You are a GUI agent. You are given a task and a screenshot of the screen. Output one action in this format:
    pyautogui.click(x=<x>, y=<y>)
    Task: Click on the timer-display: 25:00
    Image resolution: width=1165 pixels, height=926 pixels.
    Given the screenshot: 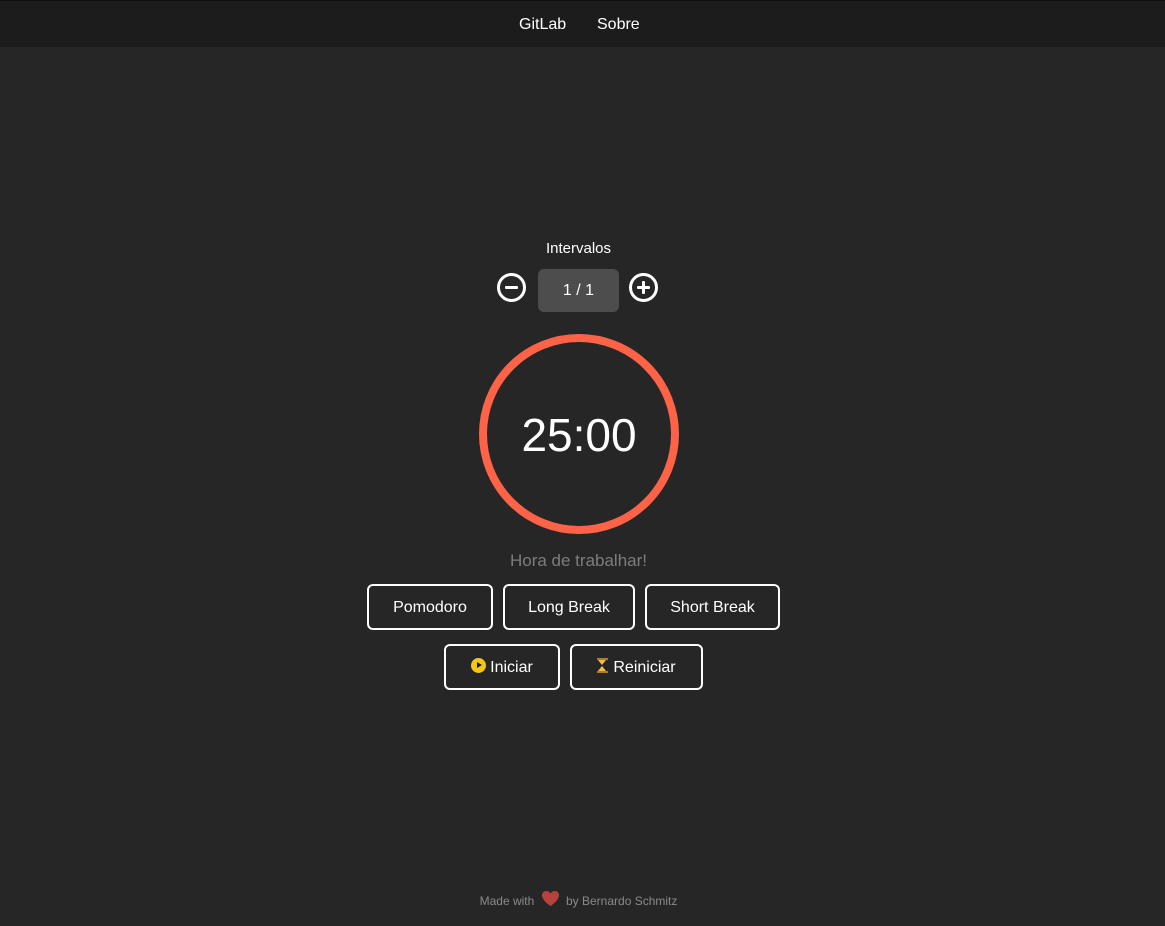 What is the action you would take?
    pyautogui.click(x=579, y=435)
    